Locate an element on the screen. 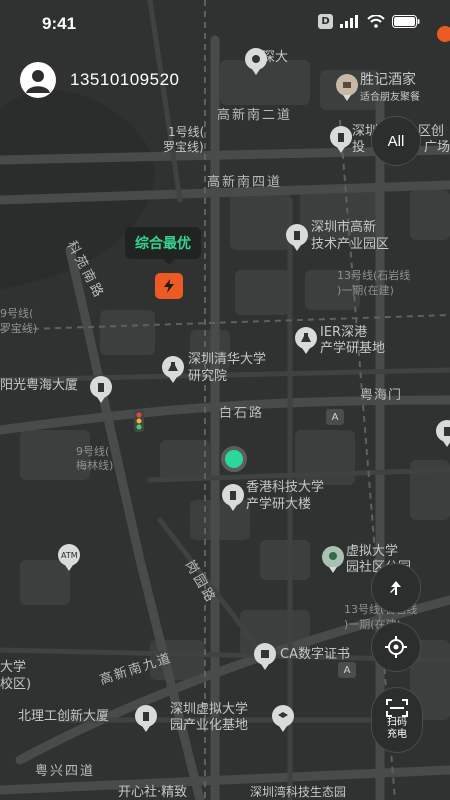 The width and height of the screenshot is (450, 800). park-poi-icon is located at coordinates (333, 559).